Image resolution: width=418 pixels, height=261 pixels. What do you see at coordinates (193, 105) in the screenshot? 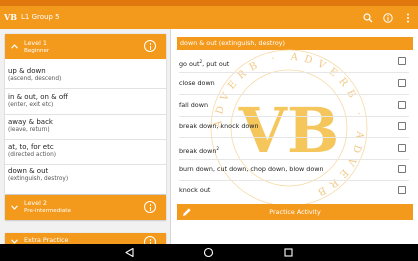
I see `phrasal-verb-label: fall down` at bounding box center [193, 105].